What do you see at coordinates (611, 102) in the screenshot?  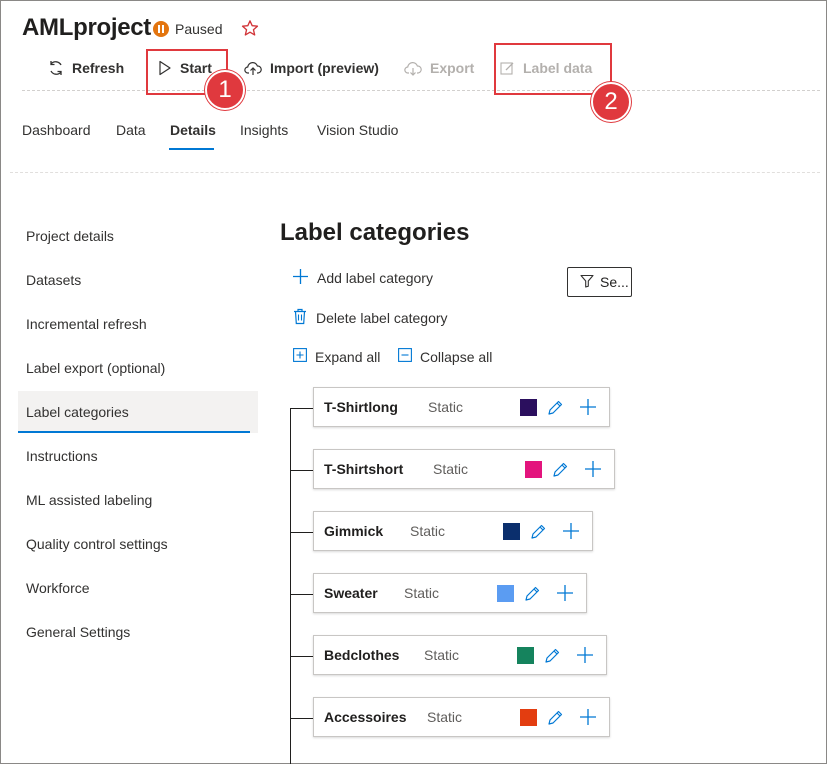 I see `callout-badge-2: 2` at bounding box center [611, 102].